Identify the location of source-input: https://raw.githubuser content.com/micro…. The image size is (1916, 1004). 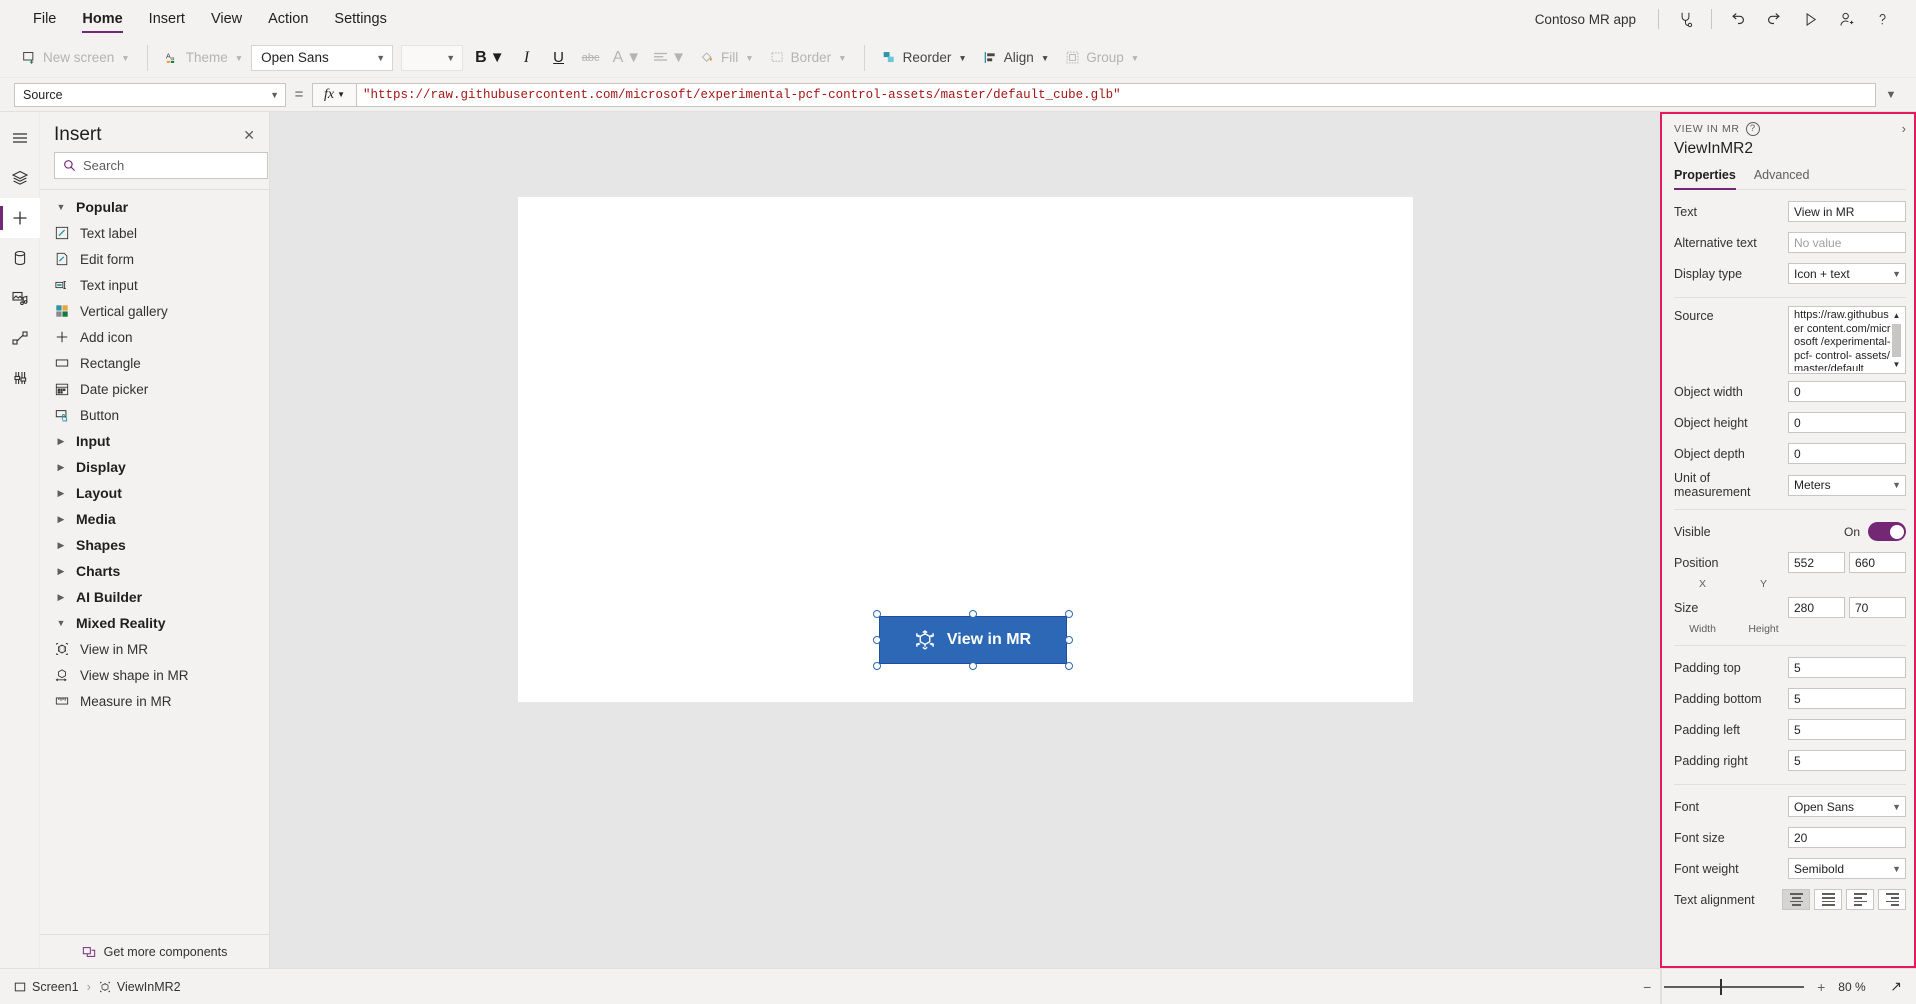
(1847, 340).